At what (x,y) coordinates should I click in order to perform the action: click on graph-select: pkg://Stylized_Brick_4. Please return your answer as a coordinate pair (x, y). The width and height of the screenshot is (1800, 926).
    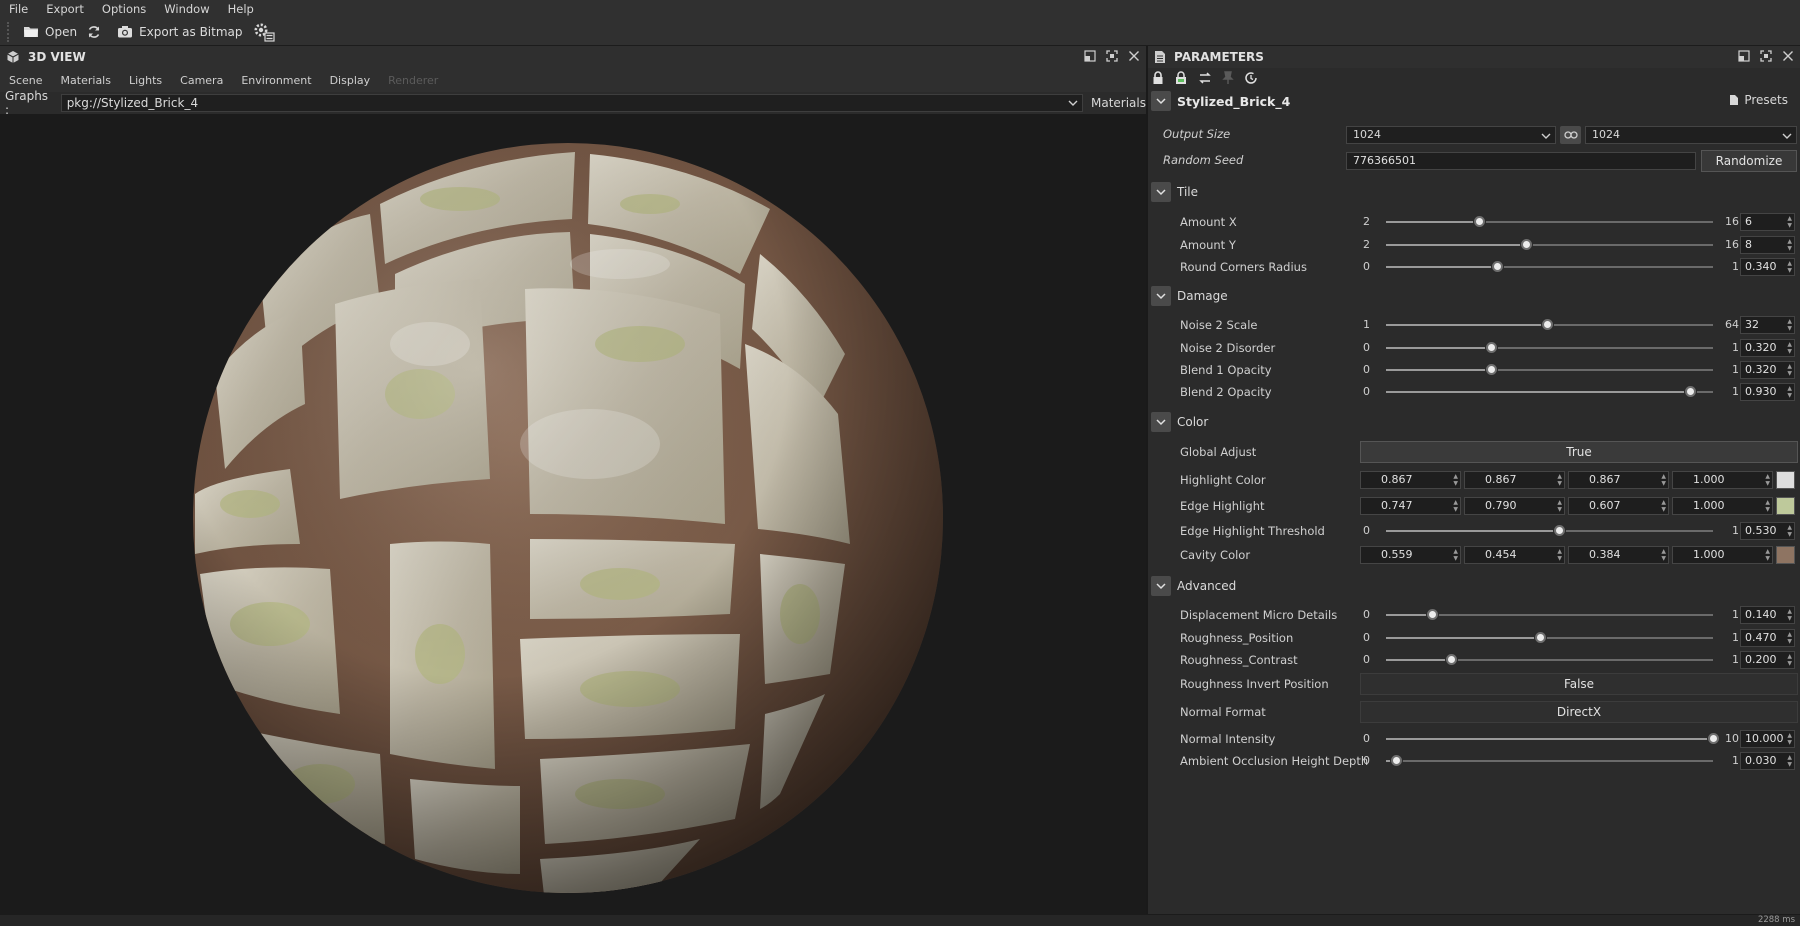
    Looking at the image, I should click on (571, 103).